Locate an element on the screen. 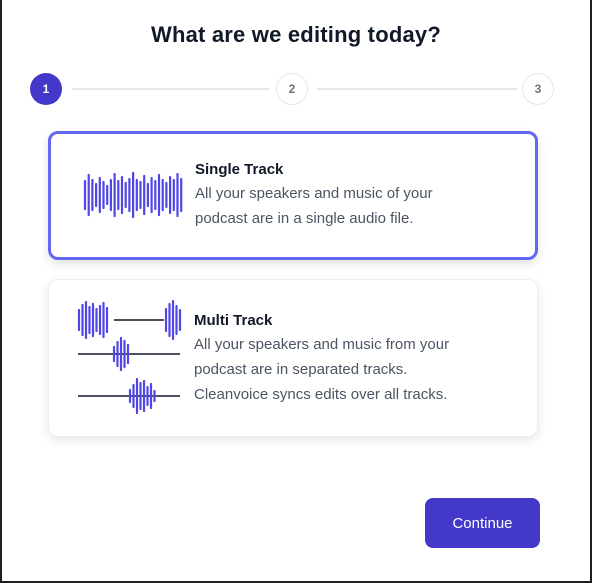 Image resolution: width=592 pixels, height=583 pixels. step-2: 2 is located at coordinates (292, 89).